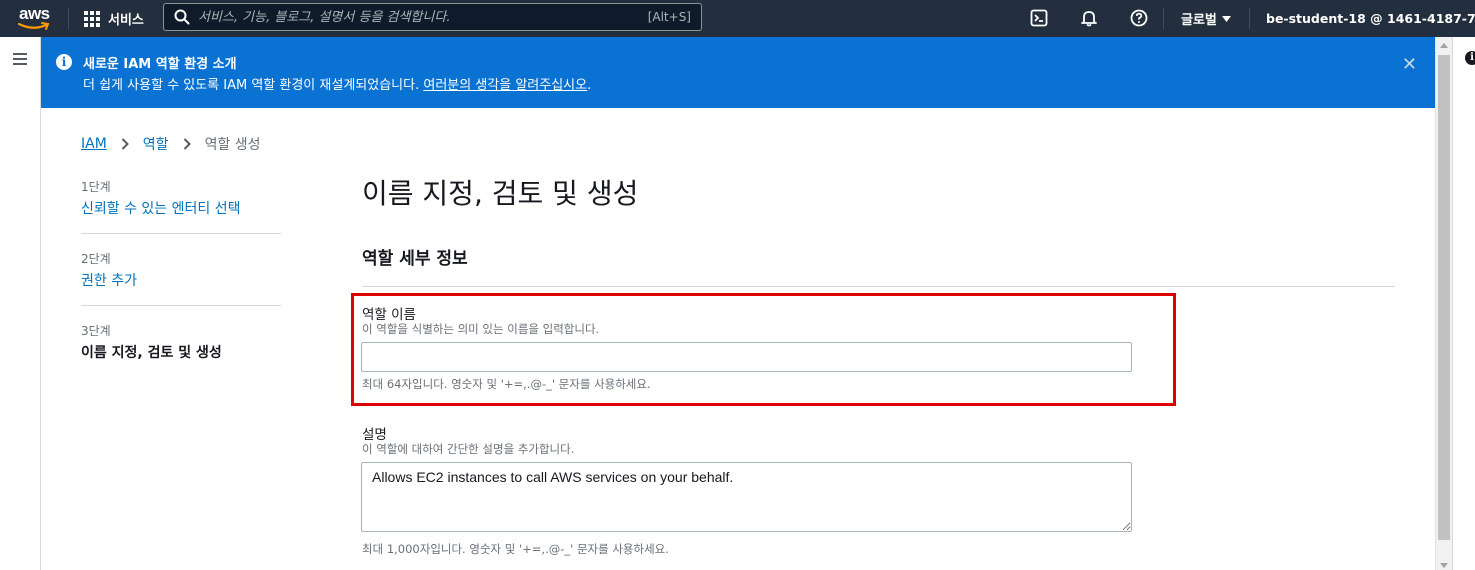  I want to click on description-constraint: 최대 1,000자입니다. 영숫자 및 '+=,.@-_' 문자를 사용하세요., so click(515, 549).